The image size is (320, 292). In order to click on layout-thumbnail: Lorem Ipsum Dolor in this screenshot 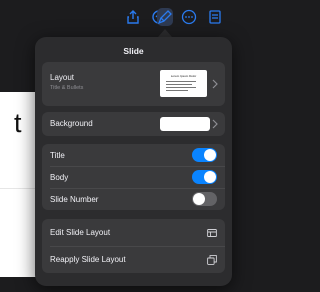, I will do `click(183, 83)`.